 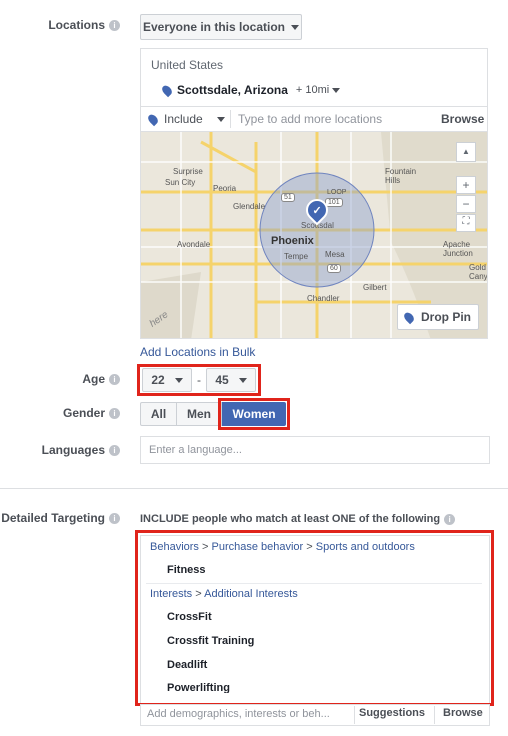 What do you see at coordinates (101, 379) in the screenshot?
I see `age-label: Age i` at bounding box center [101, 379].